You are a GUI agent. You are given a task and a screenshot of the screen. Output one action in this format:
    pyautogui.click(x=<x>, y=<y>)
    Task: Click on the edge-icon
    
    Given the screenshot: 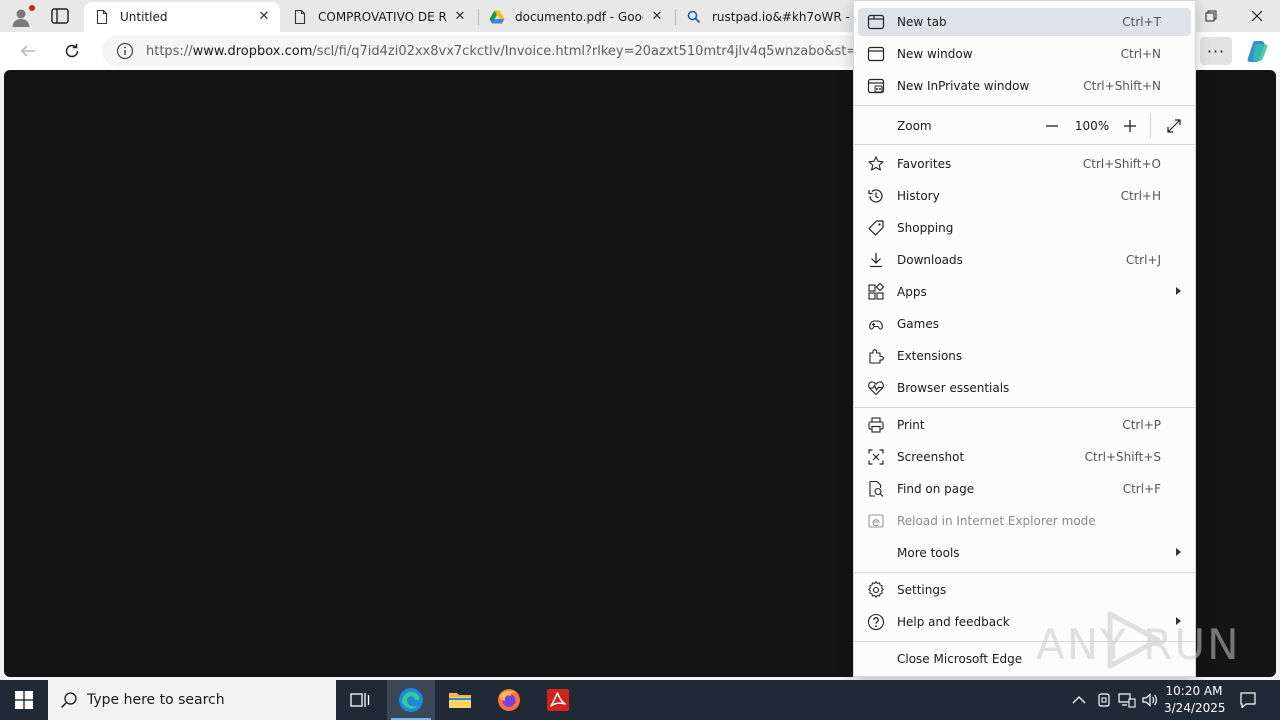 What is the action you would take?
    pyautogui.click(x=411, y=700)
    